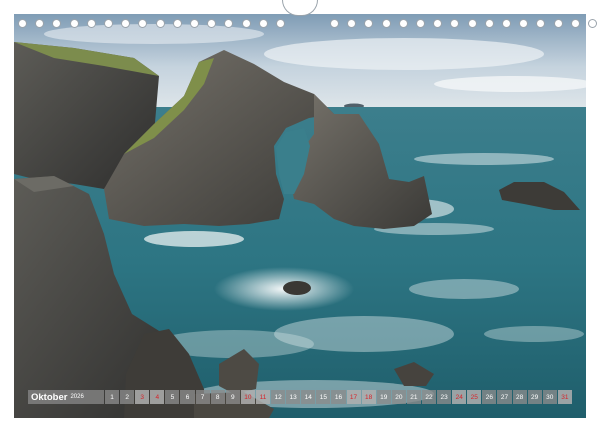 The width and height of the screenshot is (600, 432). I want to click on day-cell: 6, so click(187, 397).